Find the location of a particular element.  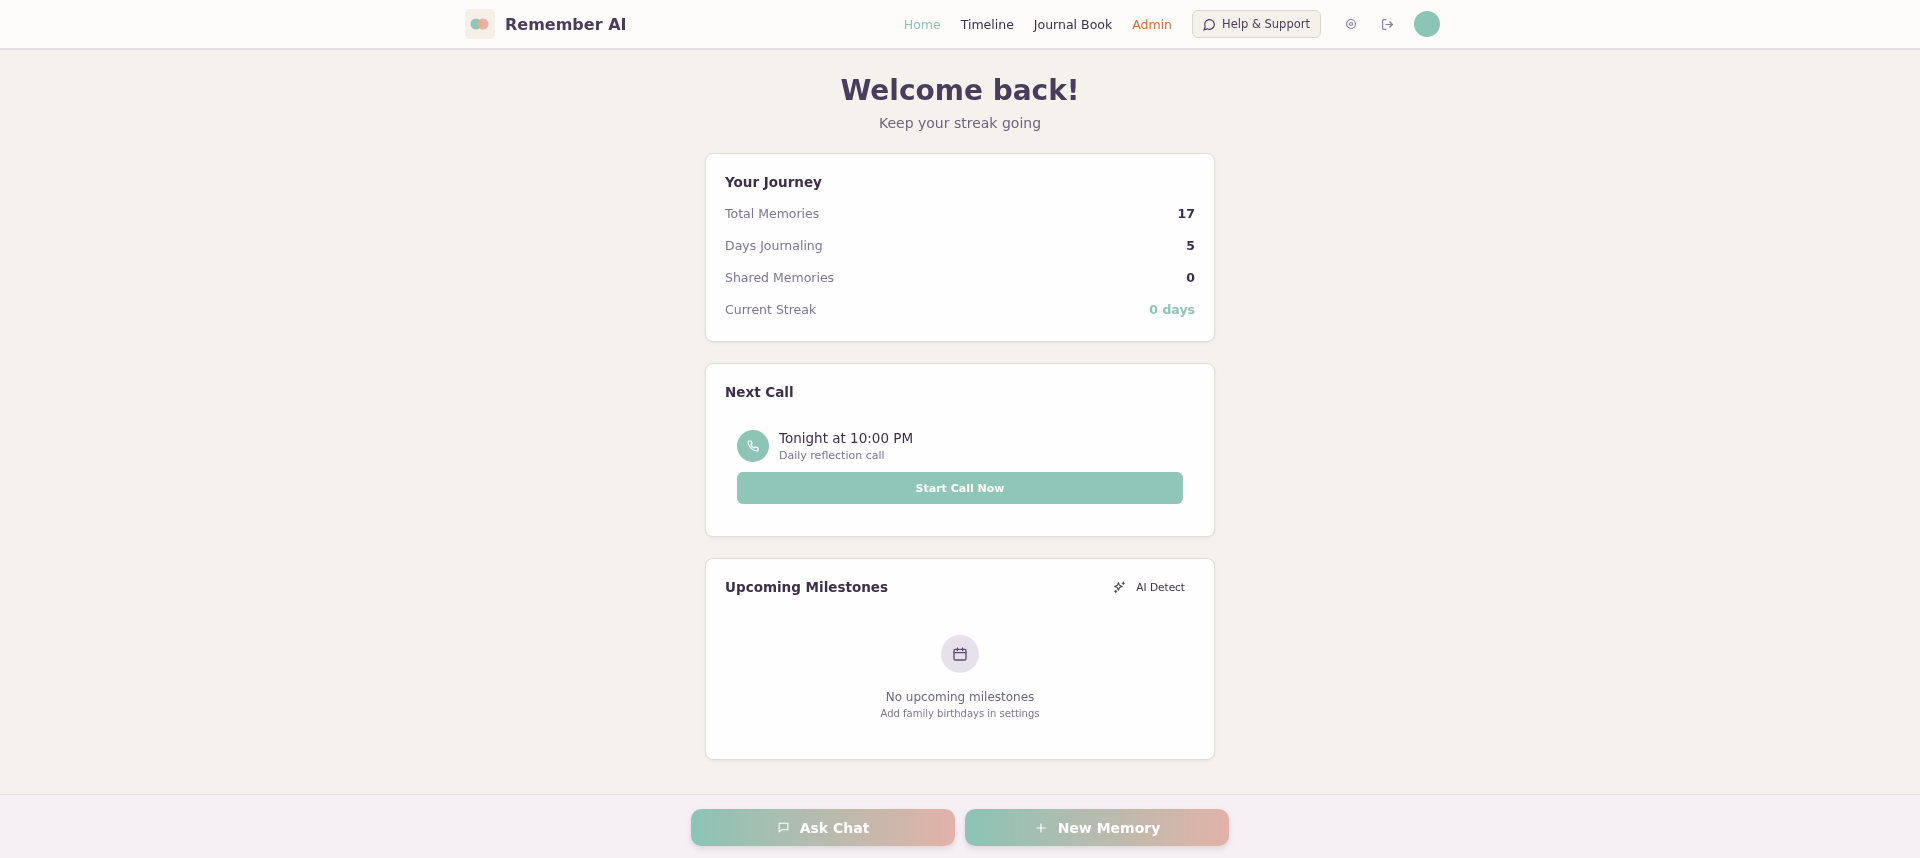

page-subtitle: Keep your streak going is located at coordinates (960, 123).